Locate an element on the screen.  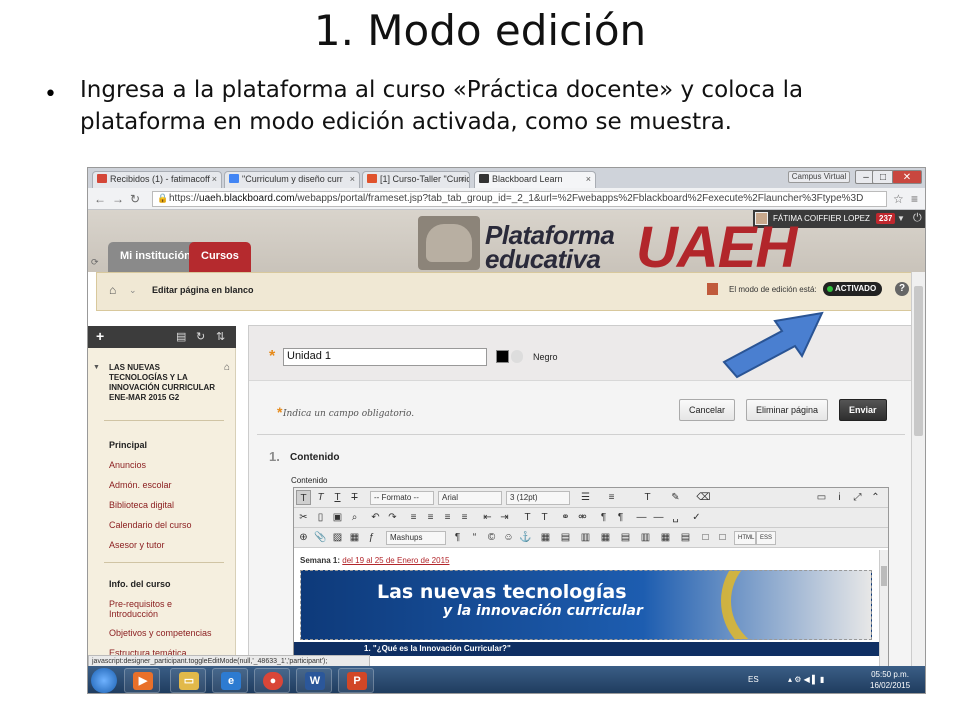
table-props-icon: ▤ is located at coordinates (685, 537).